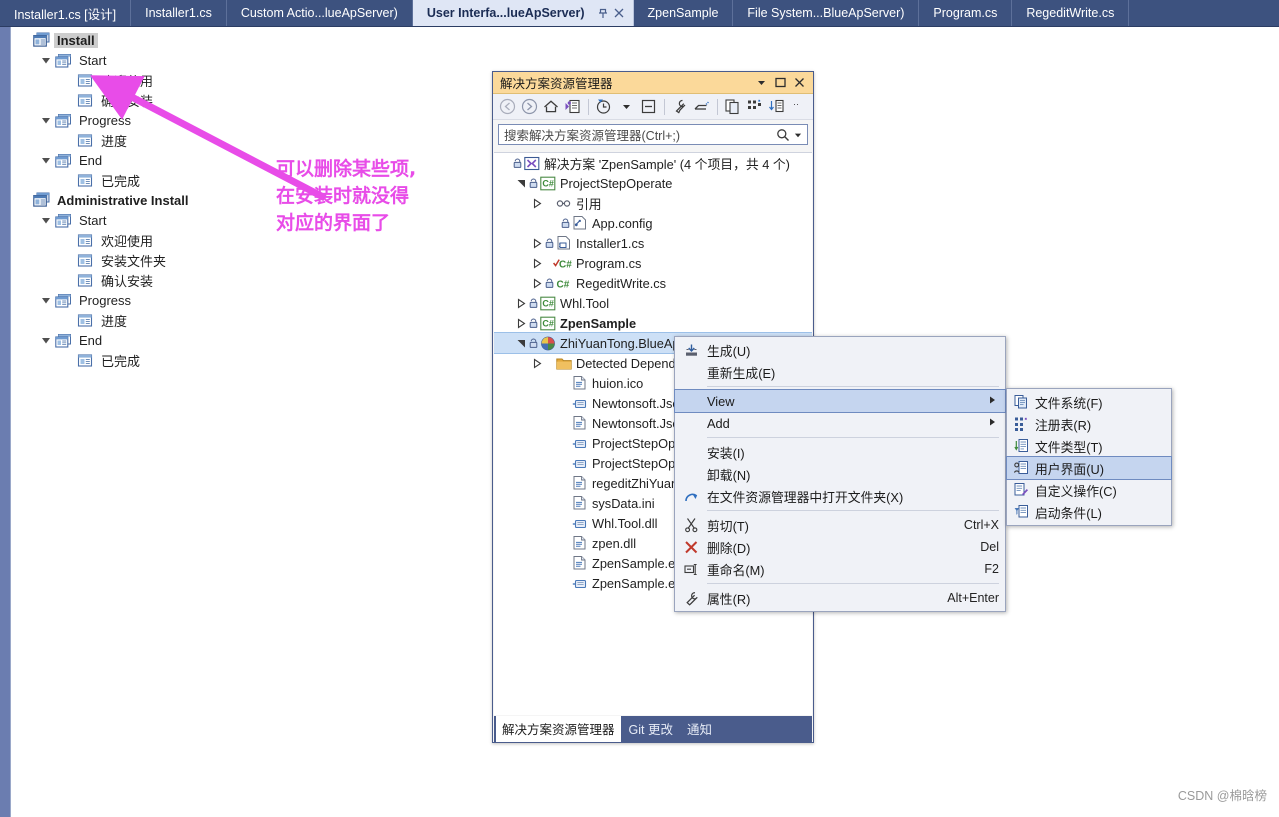  Describe the element at coordinates (840, 423) in the screenshot. I see `context-menu-item: Add` at that location.